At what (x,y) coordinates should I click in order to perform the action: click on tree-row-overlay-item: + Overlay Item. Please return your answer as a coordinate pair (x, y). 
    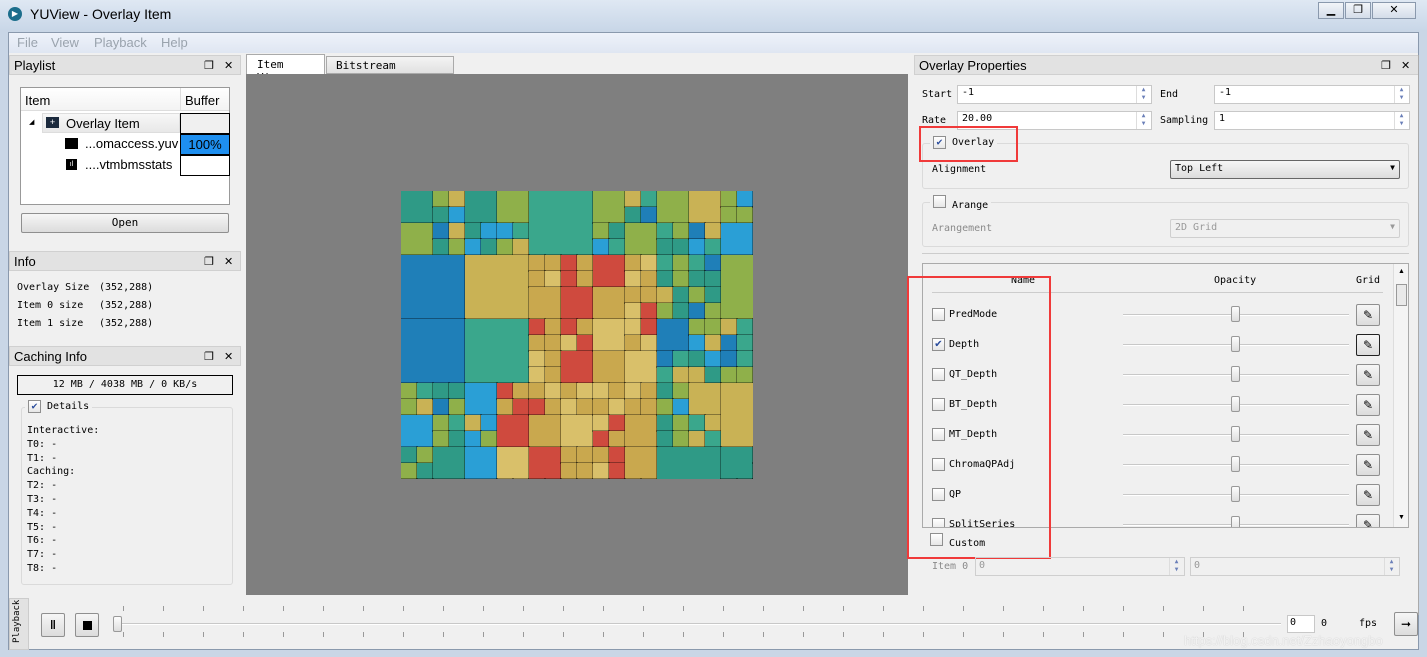
    Looking at the image, I should click on (111, 123).